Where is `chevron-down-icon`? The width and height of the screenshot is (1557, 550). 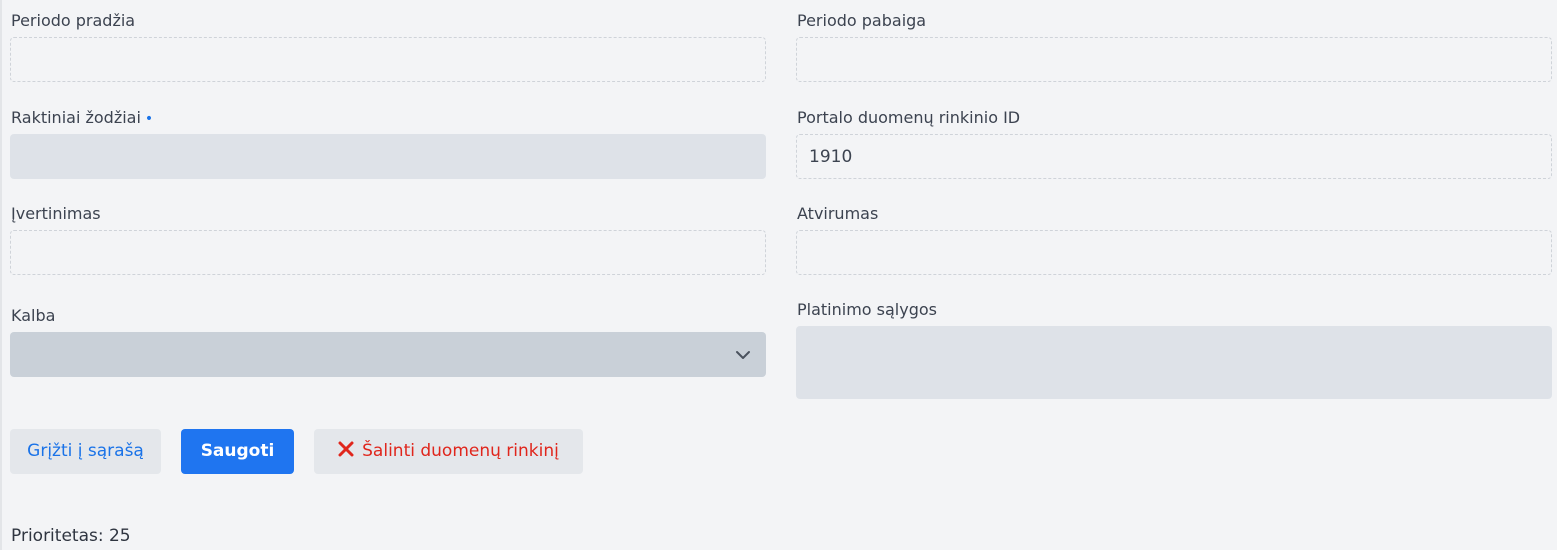
chevron-down-icon is located at coordinates (743, 355).